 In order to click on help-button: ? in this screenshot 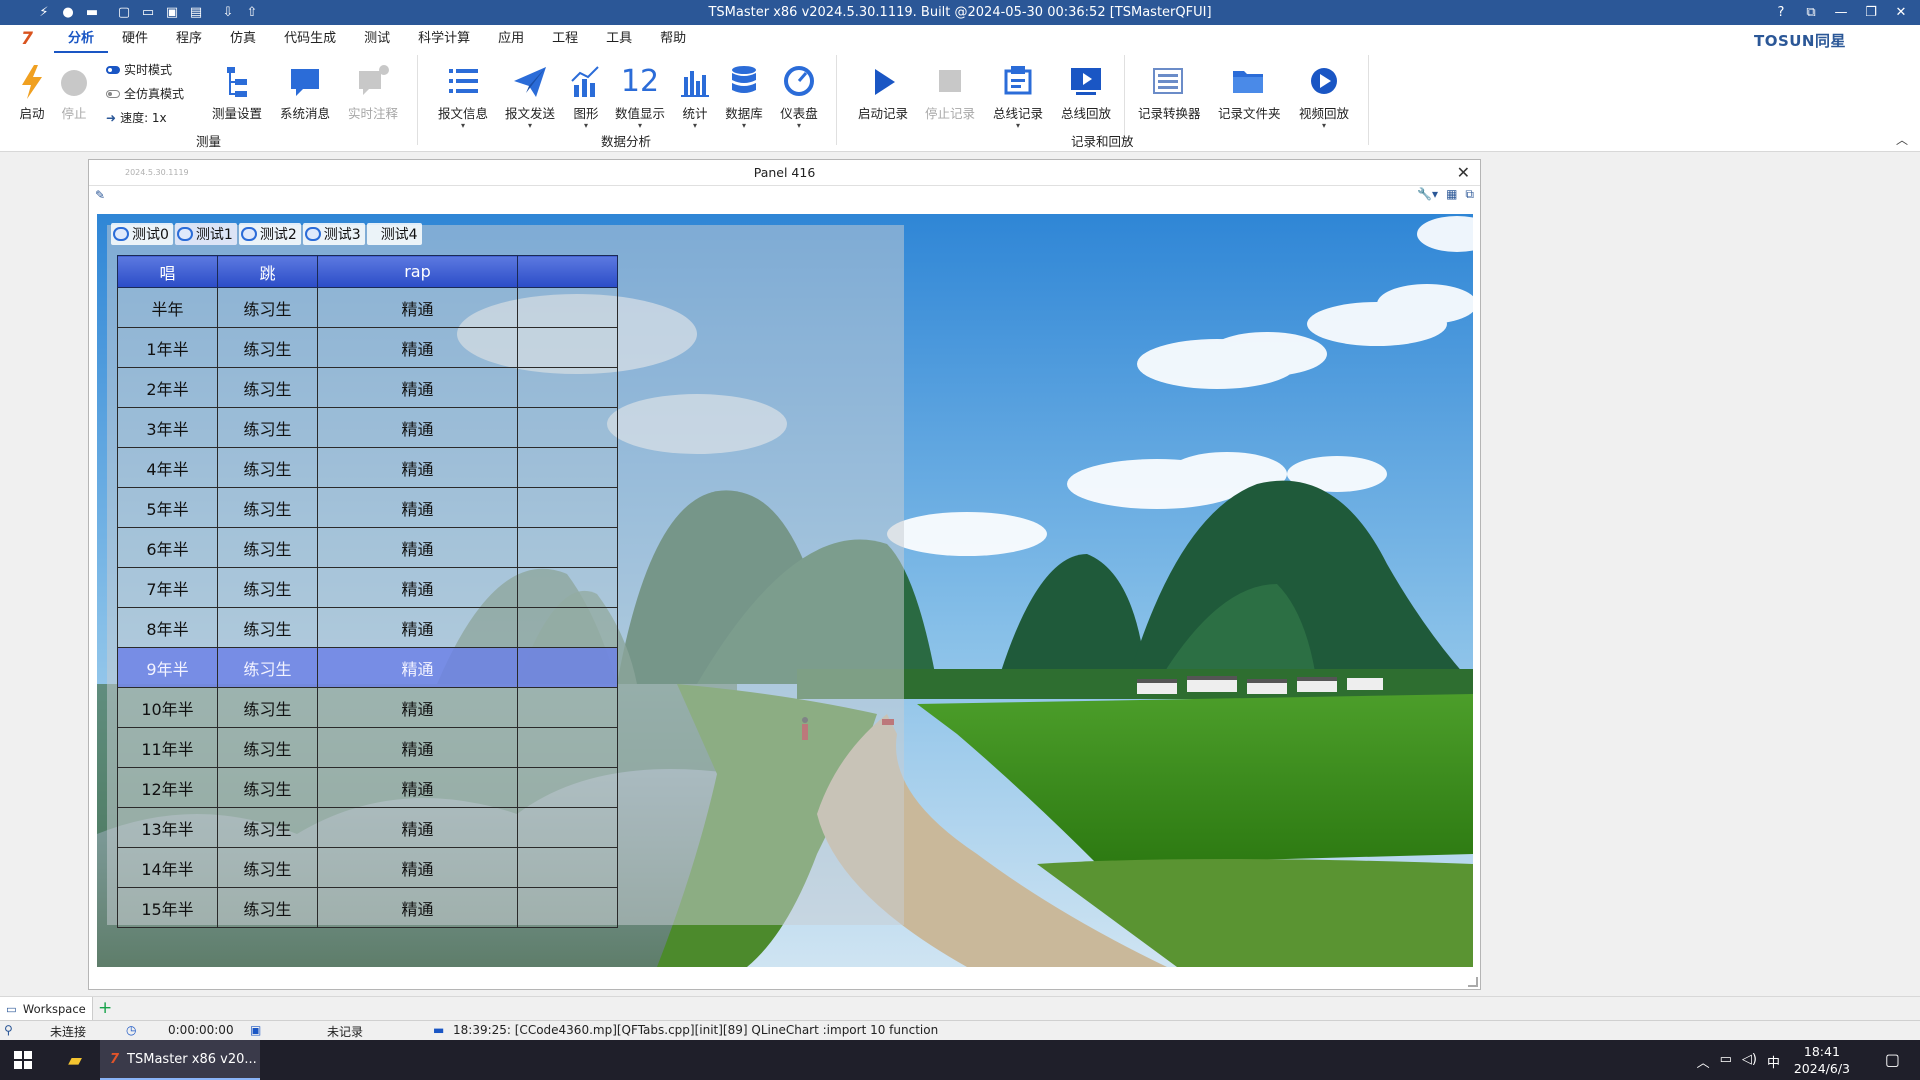, I will do `click(1781, 12)`.